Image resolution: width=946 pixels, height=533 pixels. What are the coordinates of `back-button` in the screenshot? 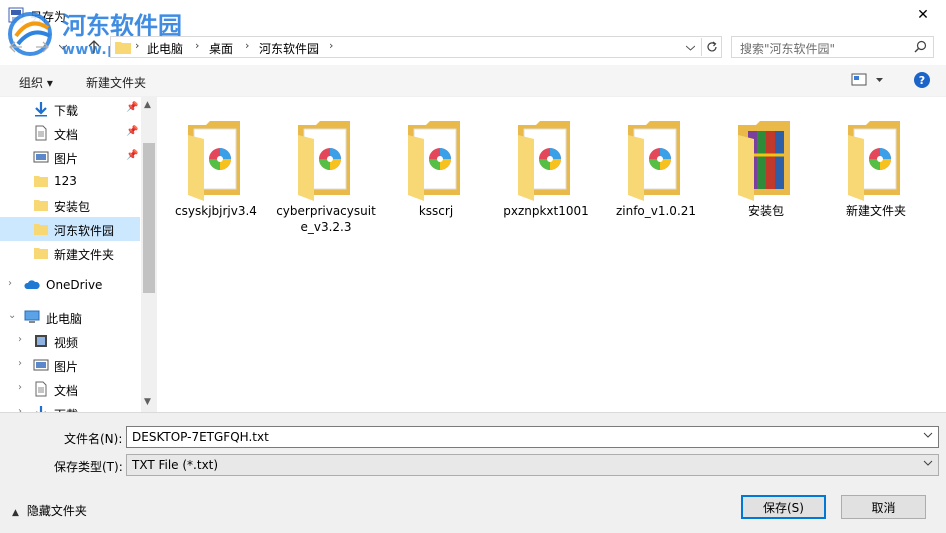 It's located at (16, 47).